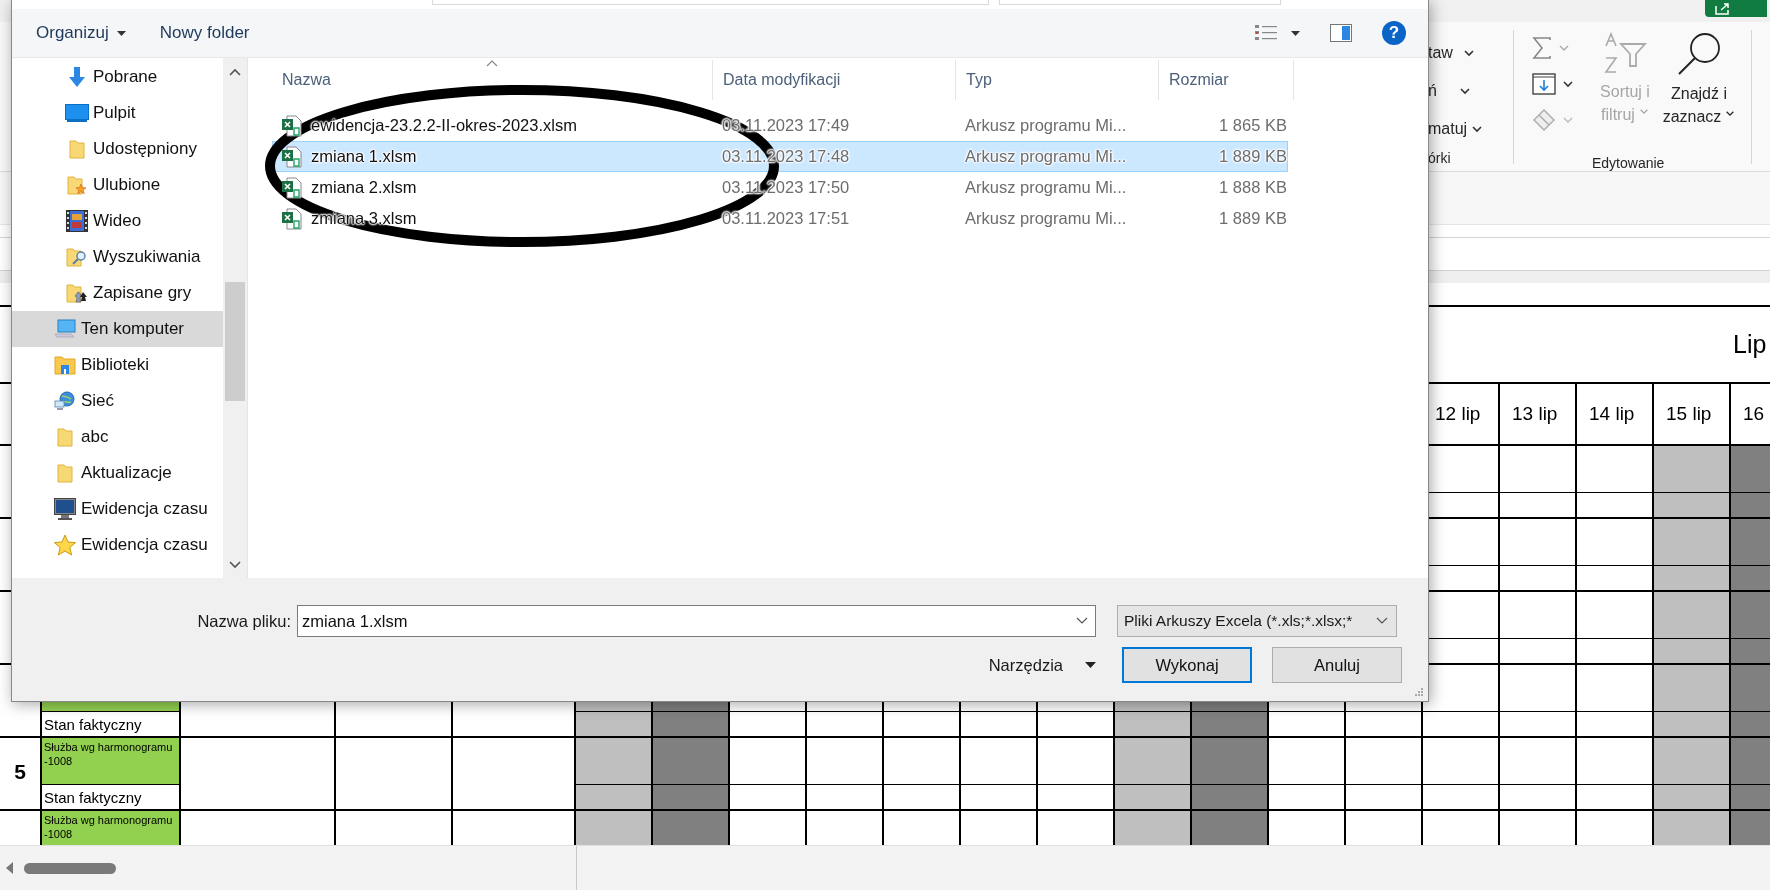 This screenshot has width=1770, height=890. Describe the element at coordinates (117, 473) in the screenshot. I see `sidebar-item: Aktualizacje` at that location.